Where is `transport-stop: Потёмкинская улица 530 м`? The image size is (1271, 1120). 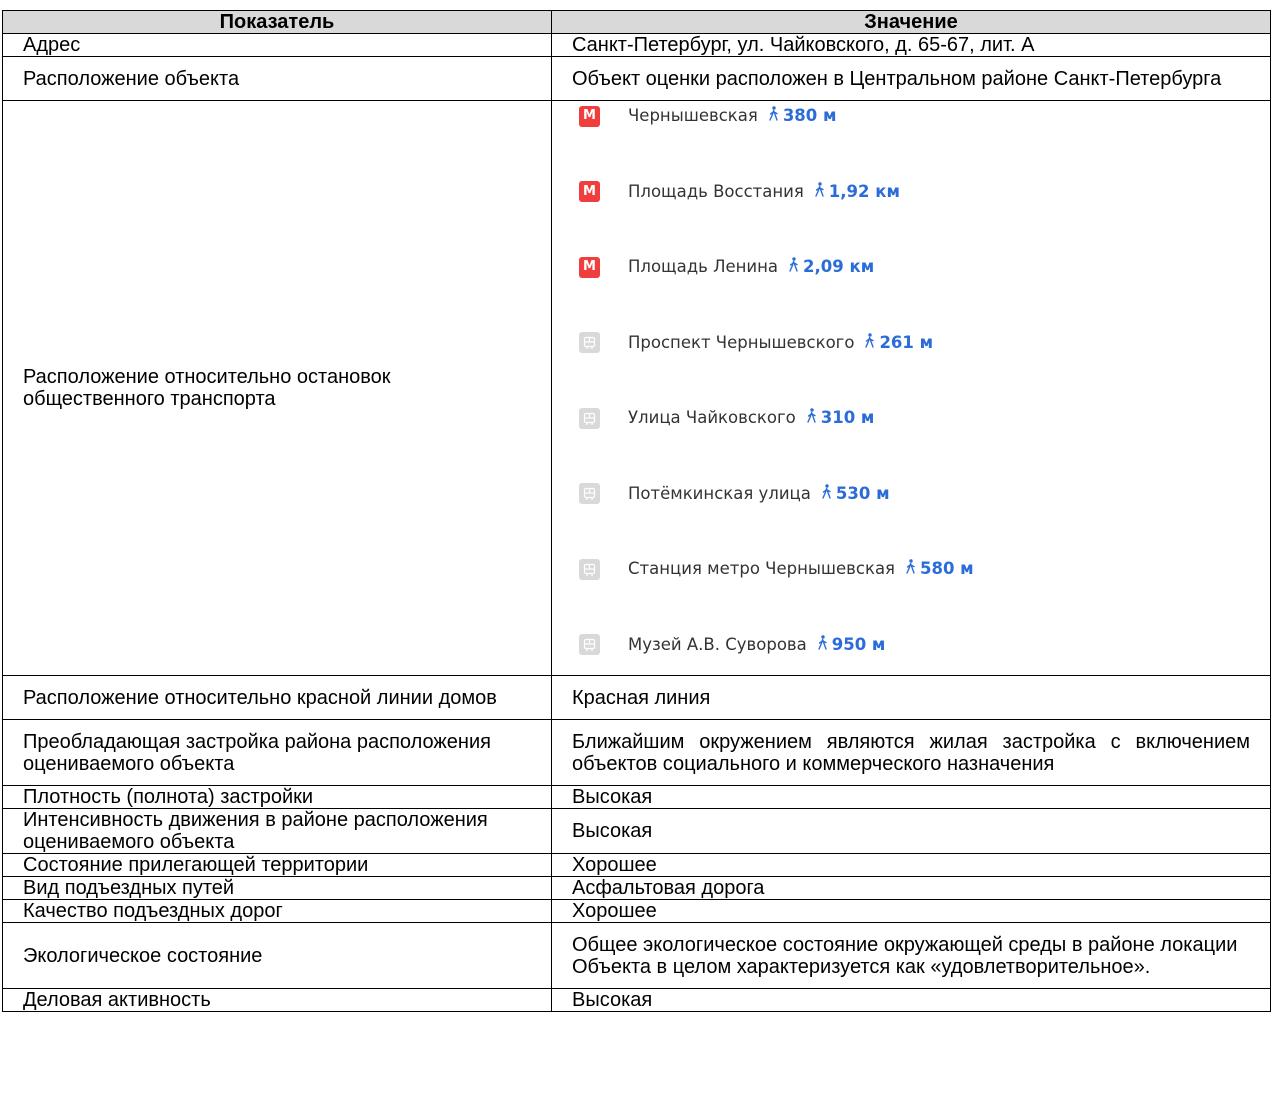
transport-stop: Потёмкинская улица 530 м is located at coordinates (734, 494).